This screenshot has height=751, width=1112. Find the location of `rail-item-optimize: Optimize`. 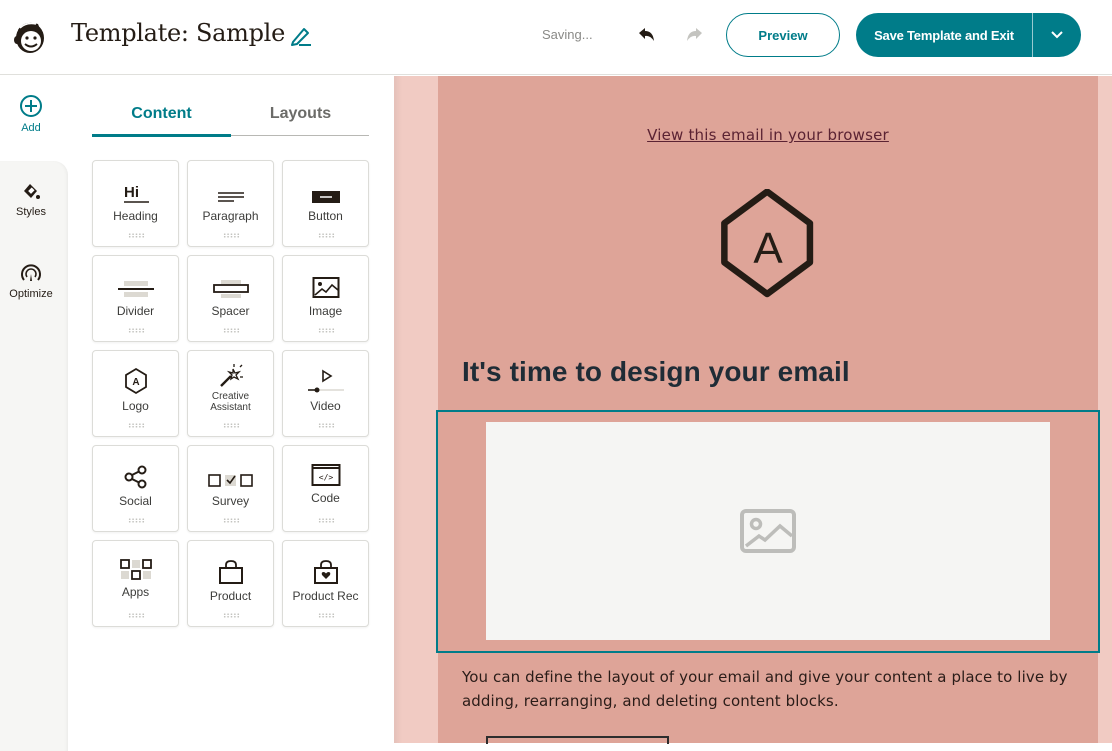

rail-item-optimize: Optimize is located at coordinates (31, 281).